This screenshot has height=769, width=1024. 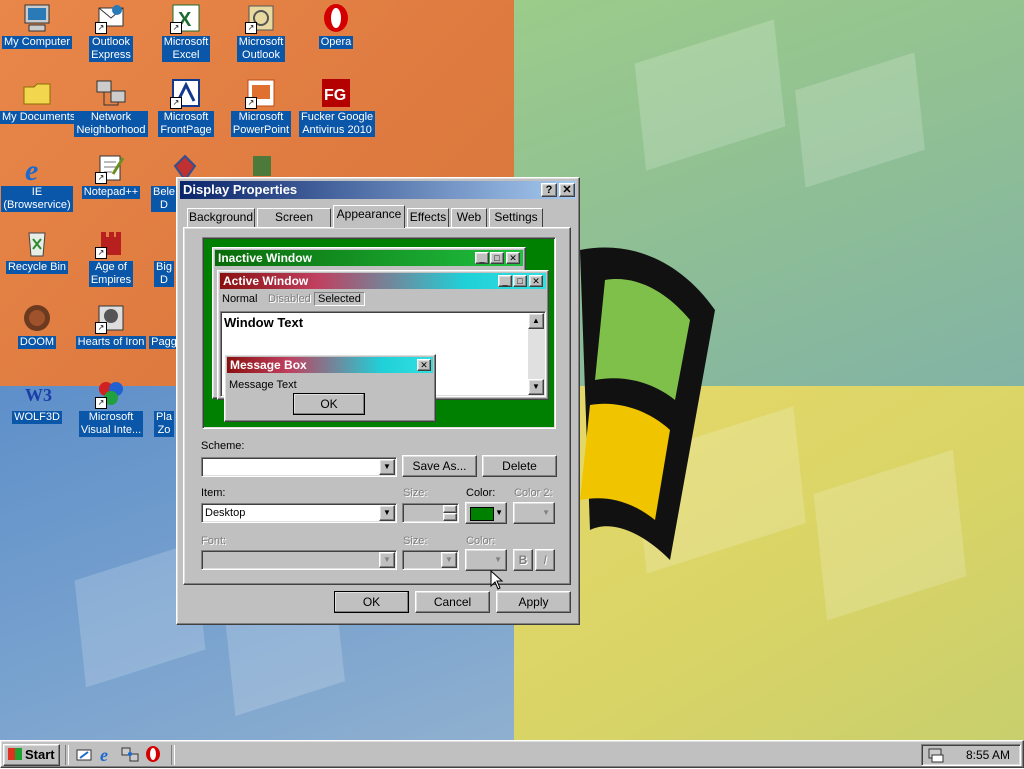 What do you see at coordinates (369, 216) in the screenshot?
I see `tab-appearance: Appearance` at bounding box center [369, 216].